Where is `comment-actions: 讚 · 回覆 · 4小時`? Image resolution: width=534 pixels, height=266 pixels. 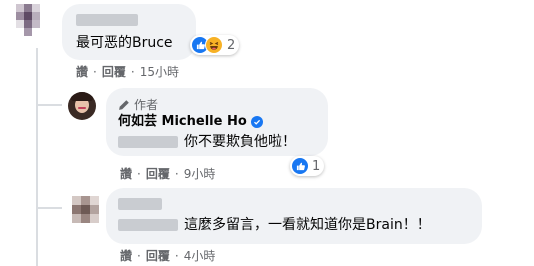 comment-actions: 讚 · 回覆 · 4小時 is located at coordinates (167, 256).